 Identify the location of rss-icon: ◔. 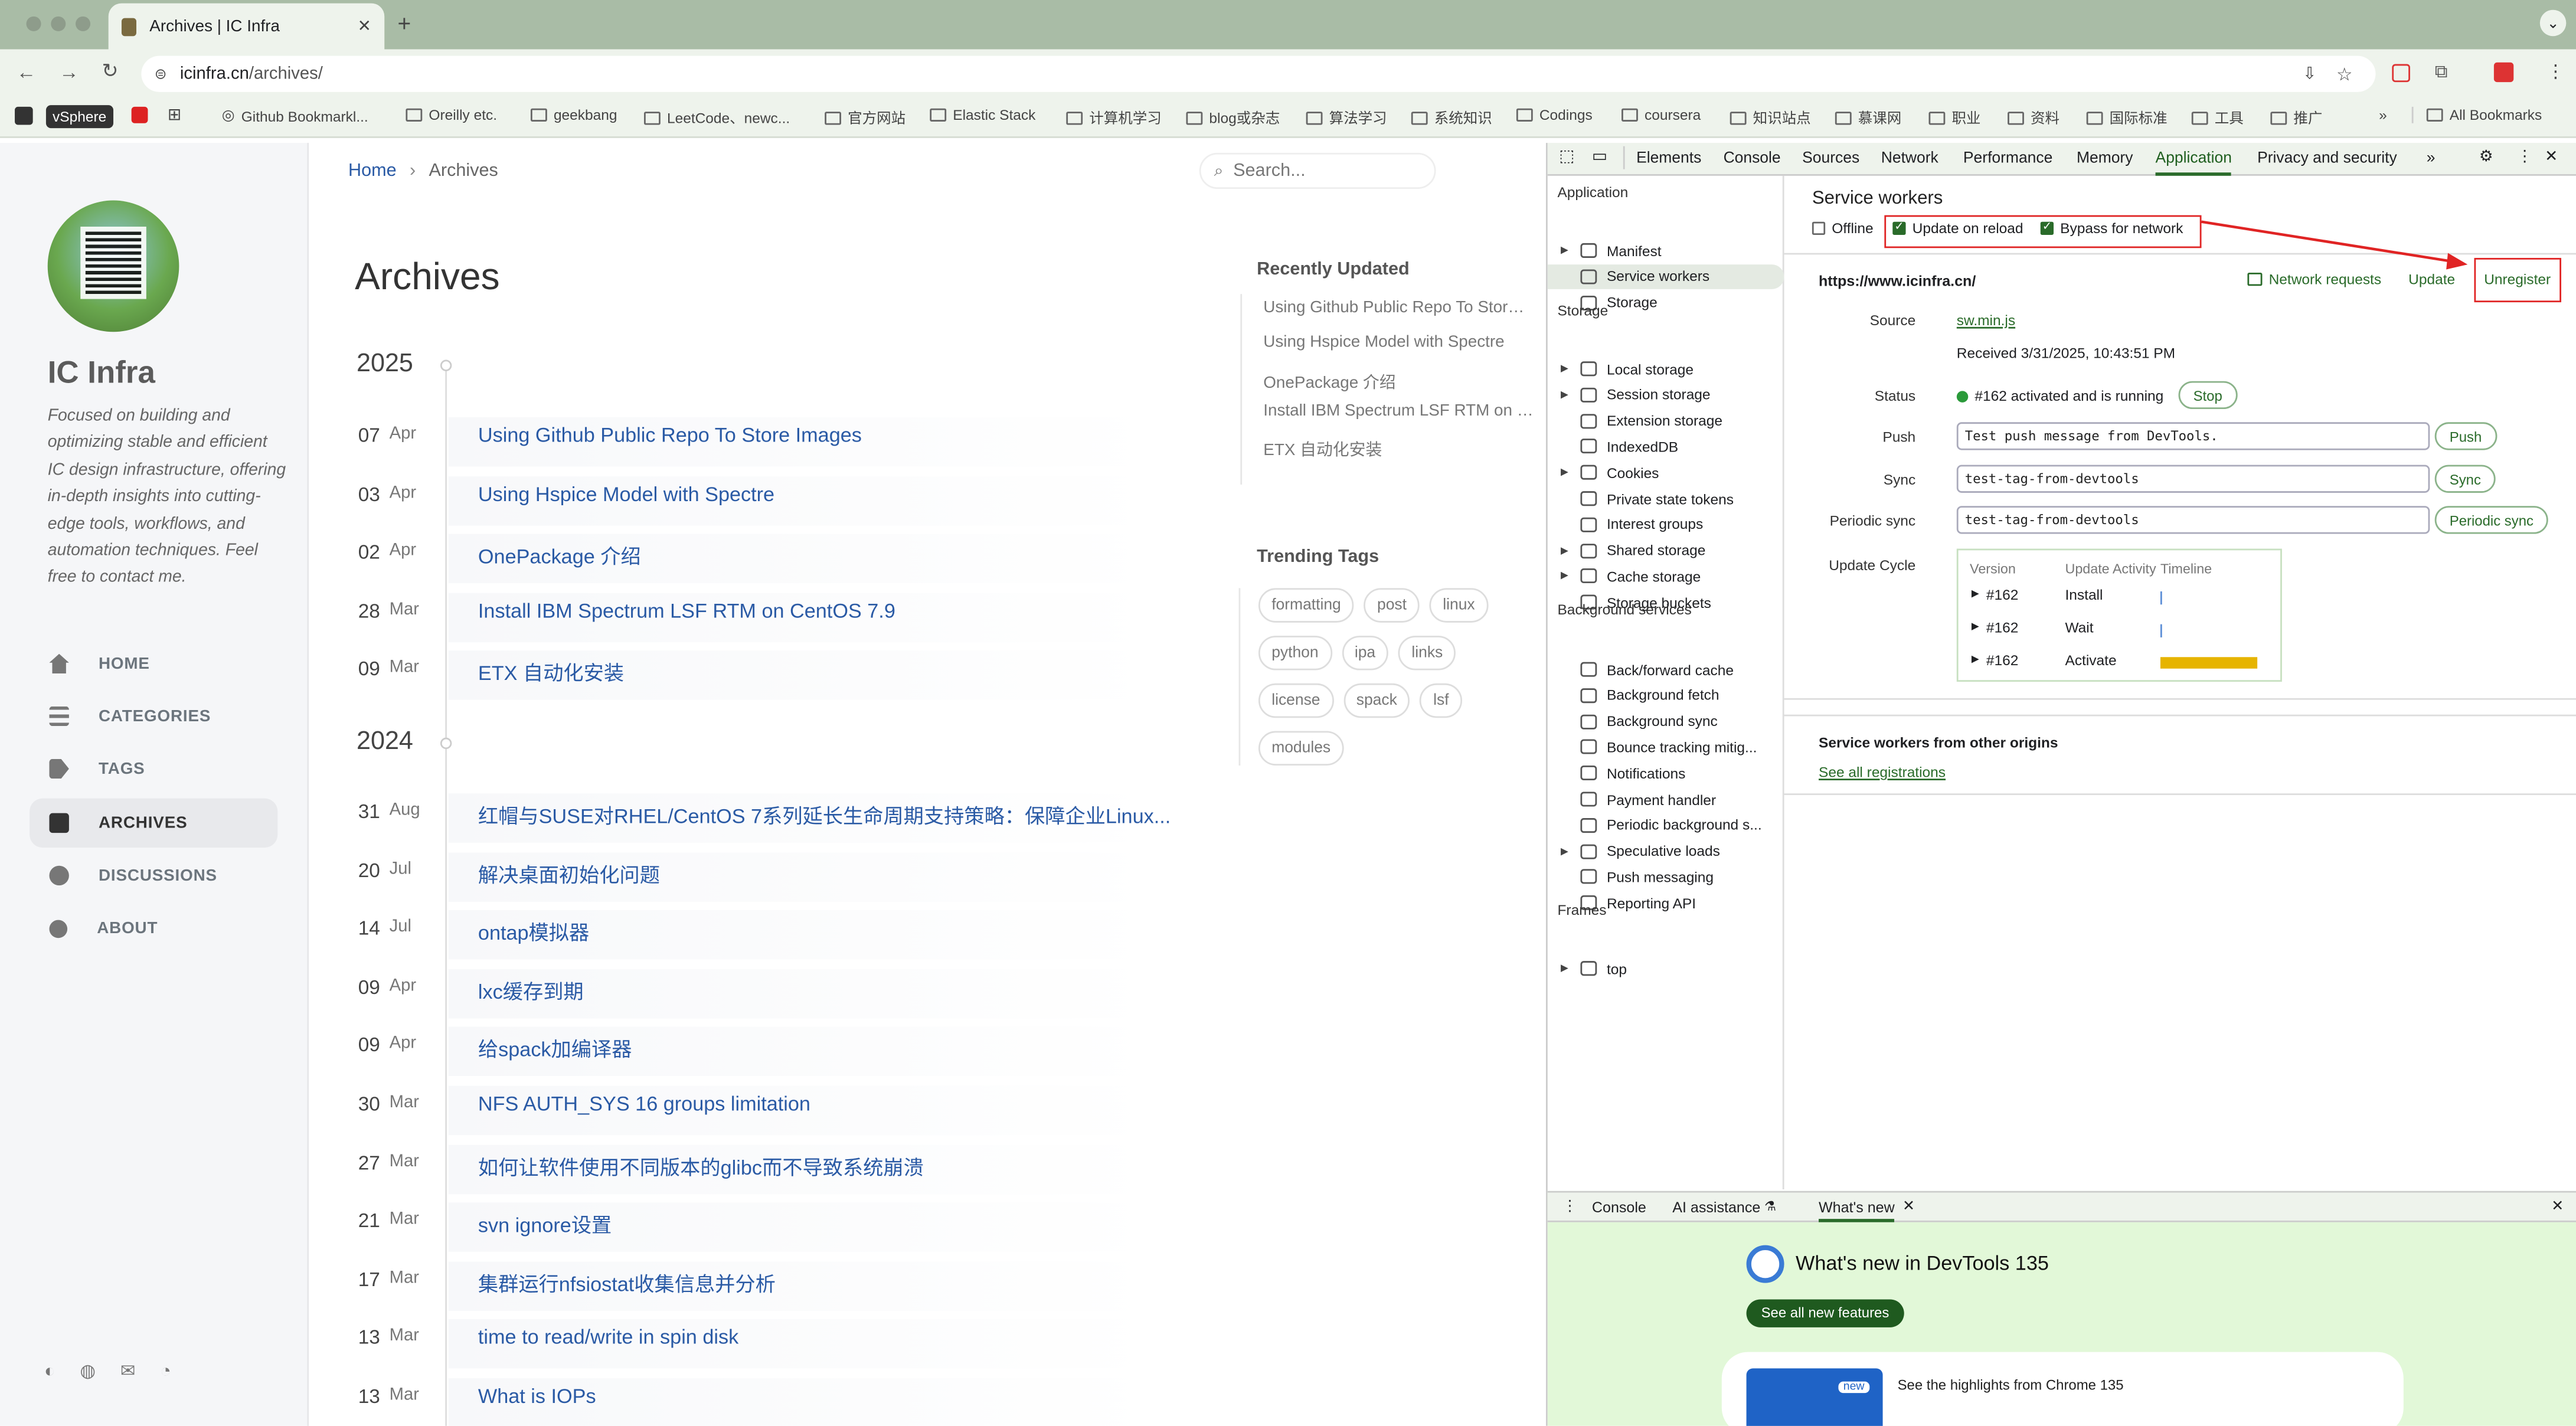
(165, 1371).